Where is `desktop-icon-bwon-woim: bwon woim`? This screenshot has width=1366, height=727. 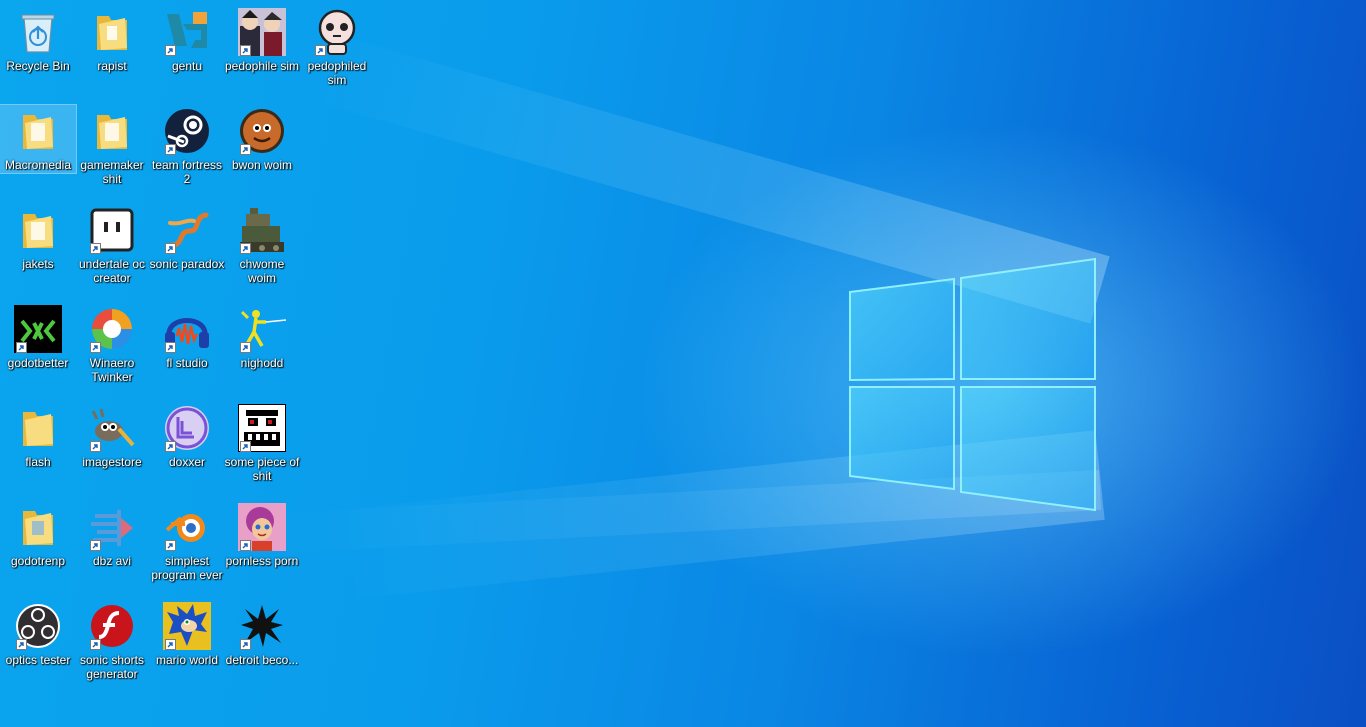
desktop-icon-bwon-woim: bwon woim is located at coordinates (262, 138).